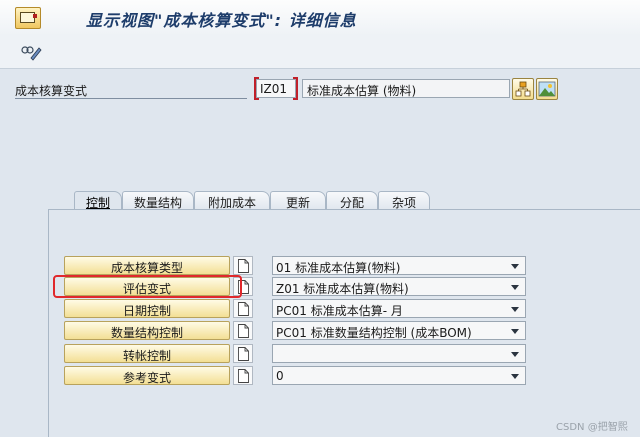 The width and height of the screenshot is (640, 437). What do you see at coordinates (399, 375) in the screenshot?
I see `reference-variant-dropdown: 0` at bounding box center [399, 375].